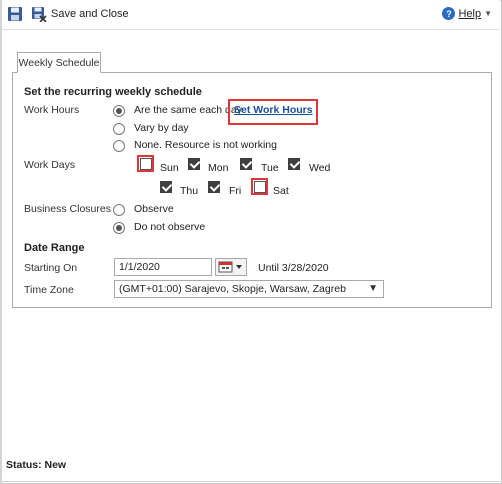  I want to click on day-label-thu: Thu, so click(189, 191).